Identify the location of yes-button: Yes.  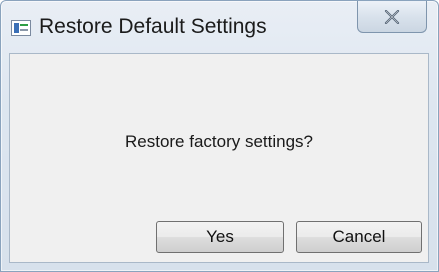
(220, 237).